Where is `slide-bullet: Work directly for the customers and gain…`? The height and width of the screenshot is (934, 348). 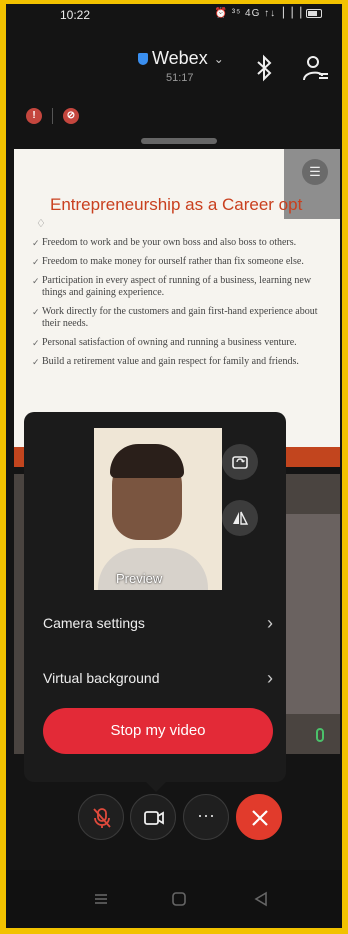 slide-bullet: Work directly for the customers and gain… is located at coordinates (184, 318).